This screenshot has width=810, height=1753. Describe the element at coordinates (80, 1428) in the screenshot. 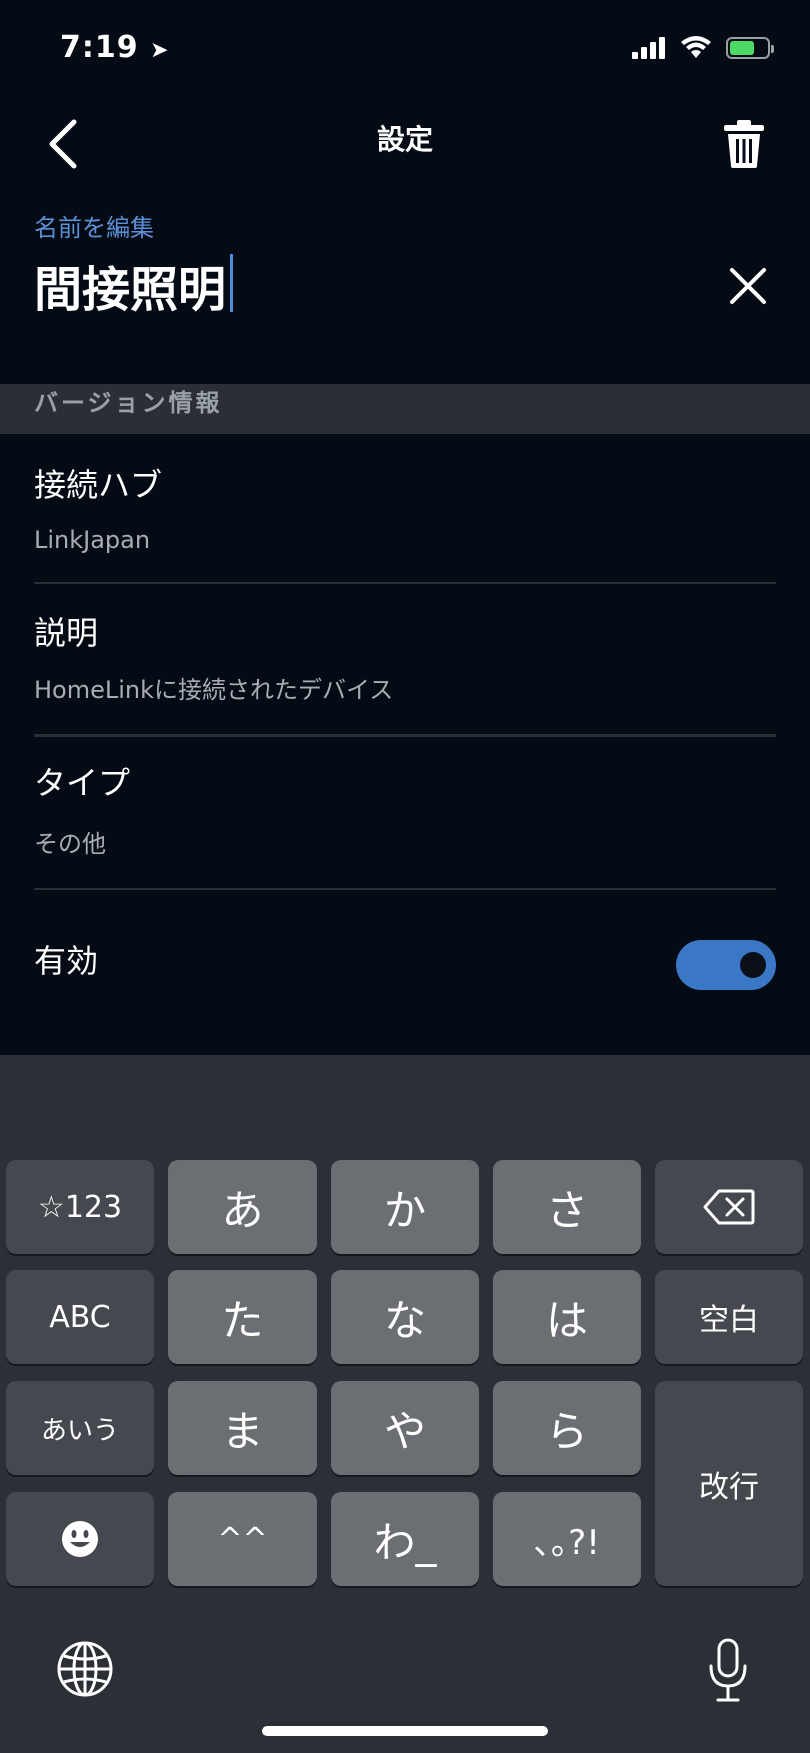

I see `key-kana-mode: あいう` at that location.